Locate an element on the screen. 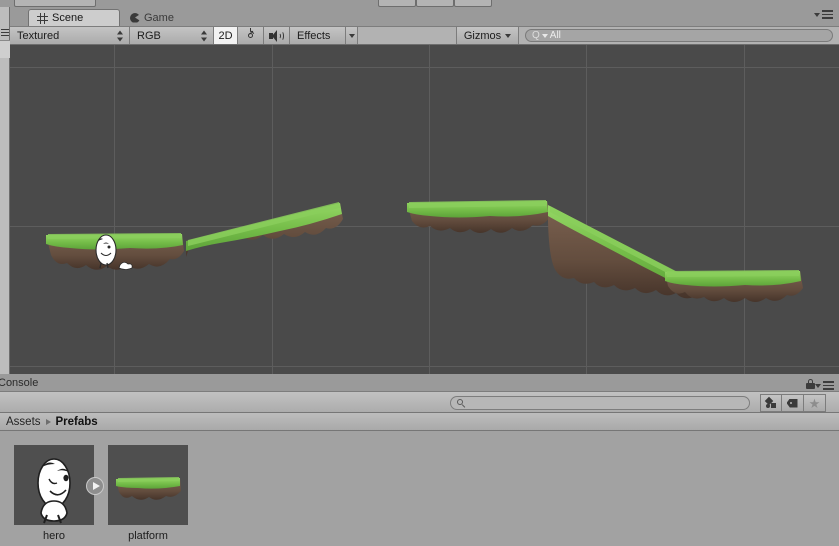  scene-search-container: Q All is located at coordinates (679, 35).